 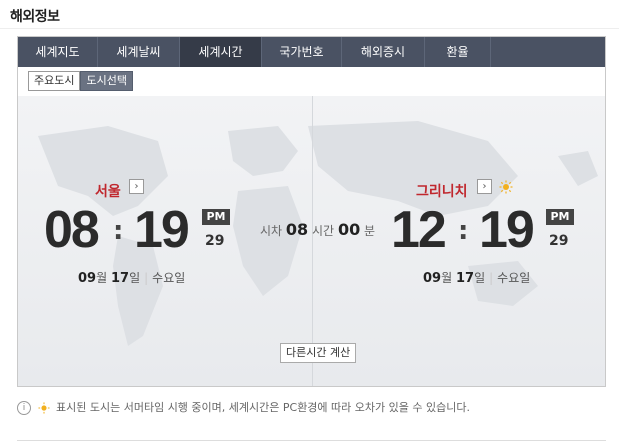 What do you see at coordinates (271, 231) in the screenshot?
I see `time-diff-prefix: 시차` at bounding box center [271, 231].